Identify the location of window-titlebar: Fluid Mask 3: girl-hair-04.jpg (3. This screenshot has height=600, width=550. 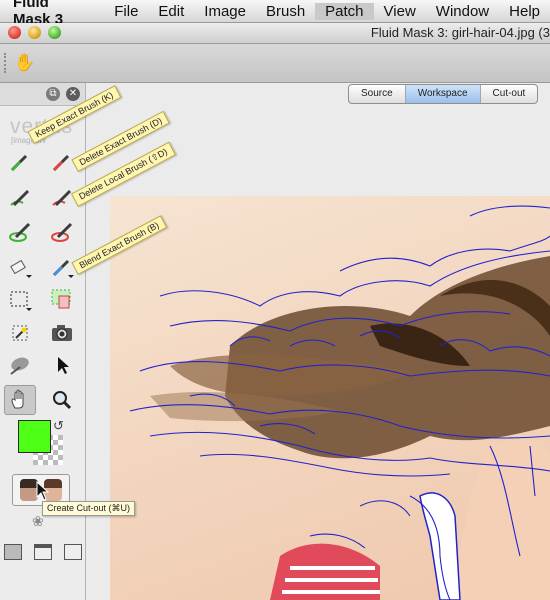
(275, 33).